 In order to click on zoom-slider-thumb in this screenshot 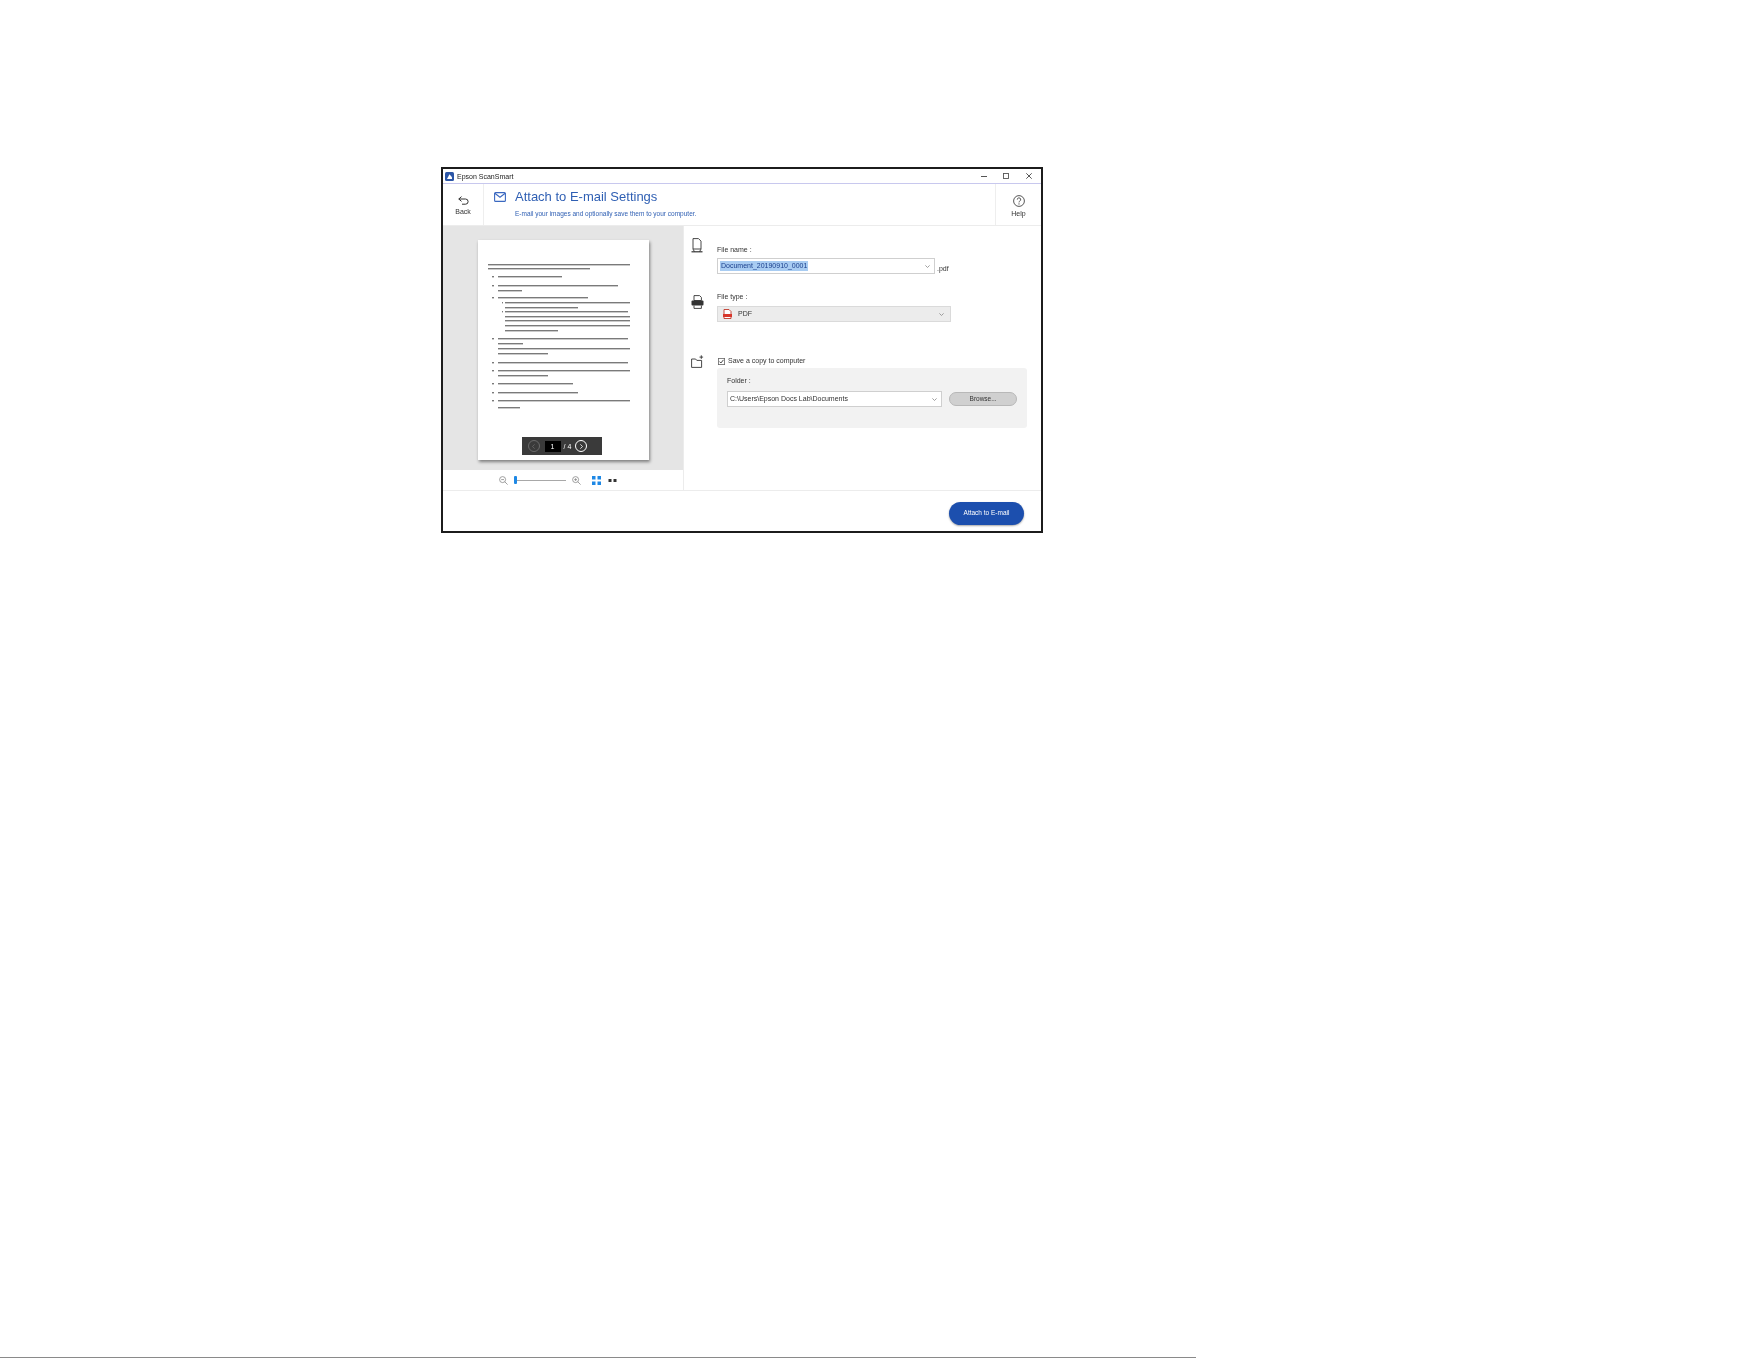, I will do `click(515, 480)`.